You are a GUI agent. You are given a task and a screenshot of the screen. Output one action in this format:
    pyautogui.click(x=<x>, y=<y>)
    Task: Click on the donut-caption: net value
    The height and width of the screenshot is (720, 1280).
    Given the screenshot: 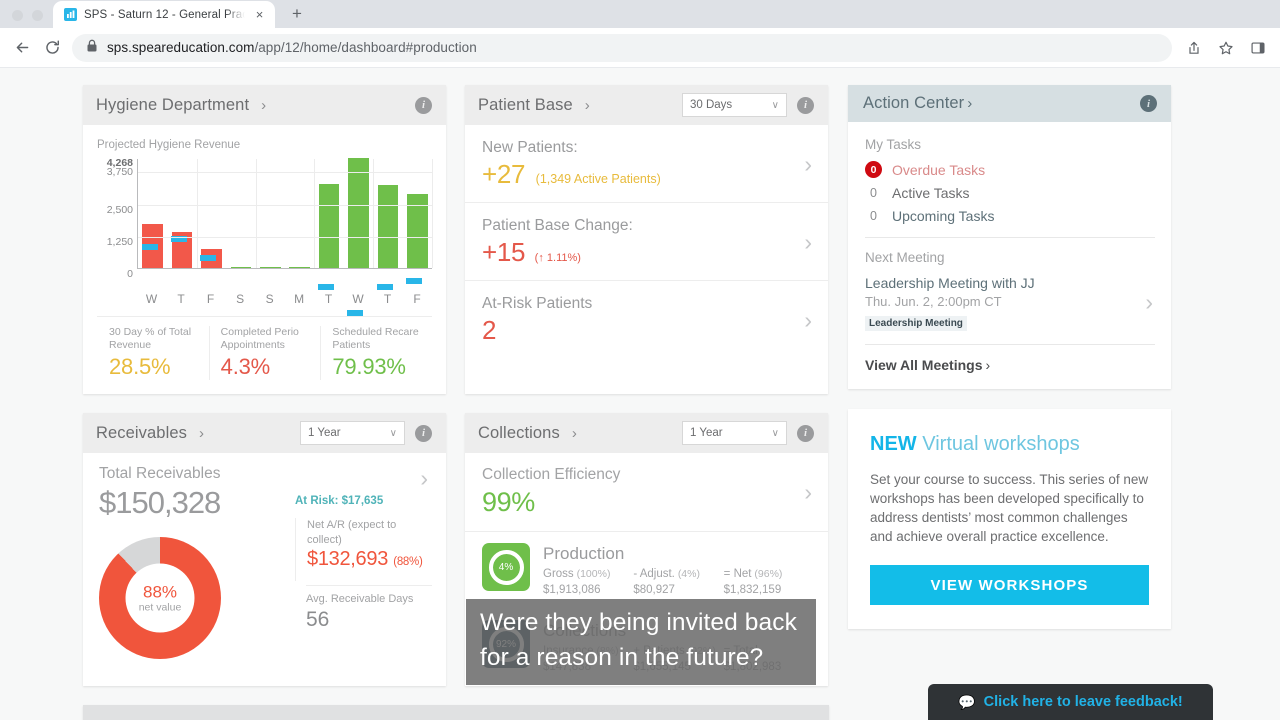 What is the action you would take?
    pyautogui.click(x=160, y=607)
    